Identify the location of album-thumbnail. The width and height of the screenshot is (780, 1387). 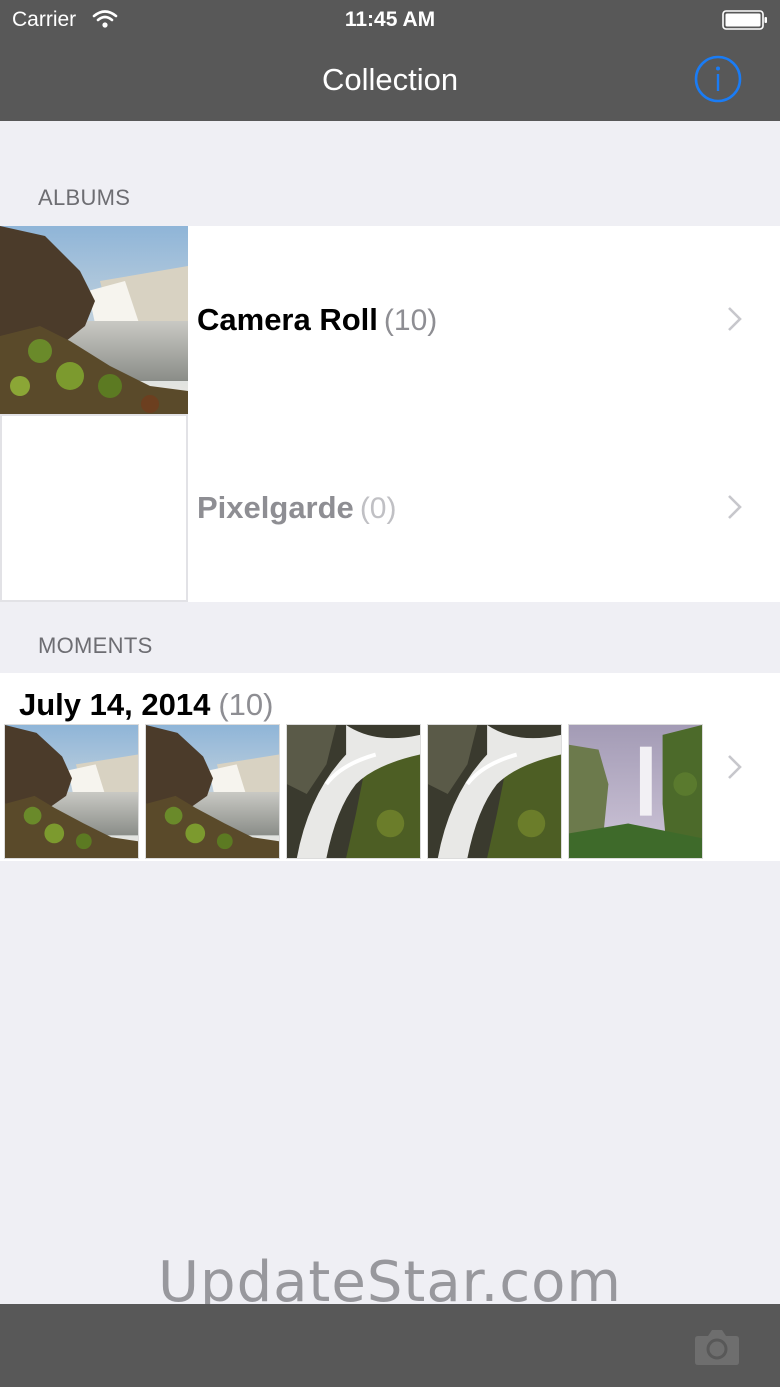
(94, 320).